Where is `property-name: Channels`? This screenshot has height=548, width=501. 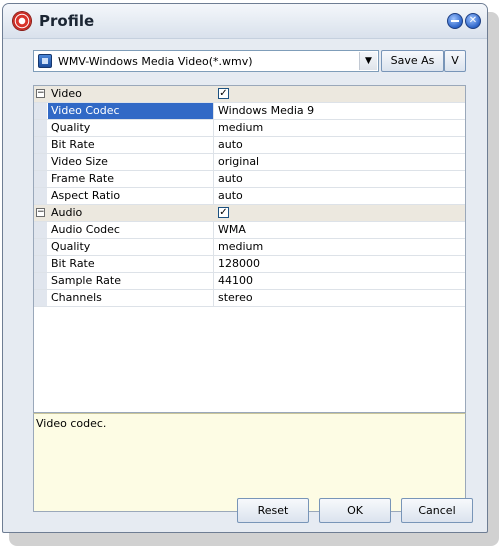
property-name: Channels is located at coordinates (131, 298).